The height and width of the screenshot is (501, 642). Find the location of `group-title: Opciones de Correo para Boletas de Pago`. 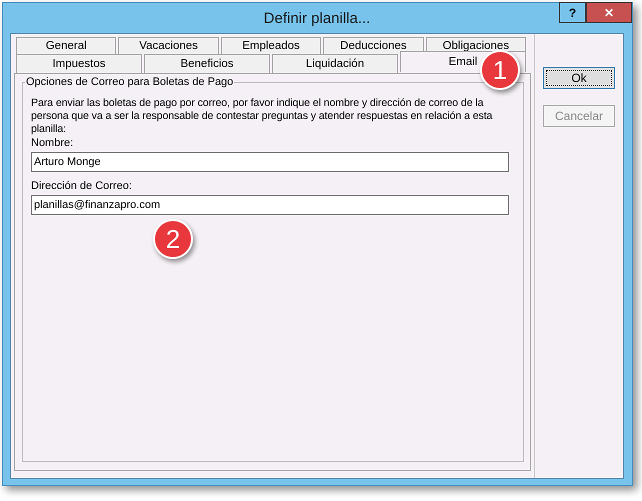

group-title: Opciones de Correo para Boletas de Pago is located at coordinates (129, 82).